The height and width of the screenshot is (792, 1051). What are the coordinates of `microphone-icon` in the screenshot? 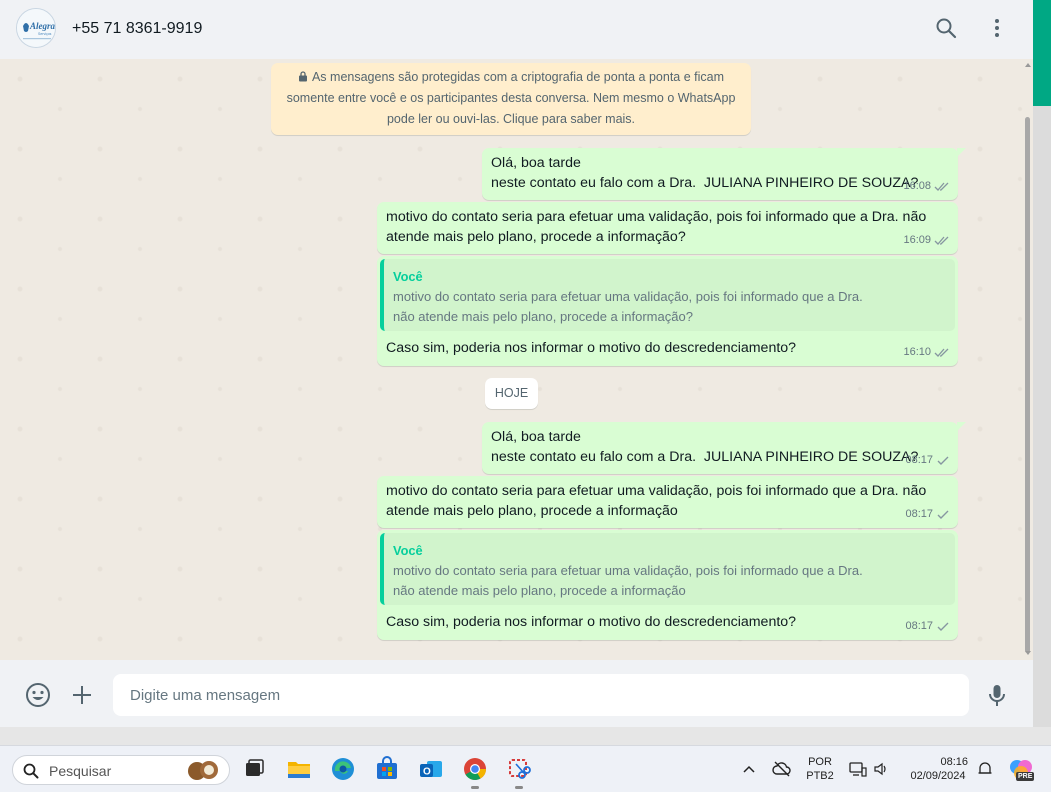 It's located at (997, 695).